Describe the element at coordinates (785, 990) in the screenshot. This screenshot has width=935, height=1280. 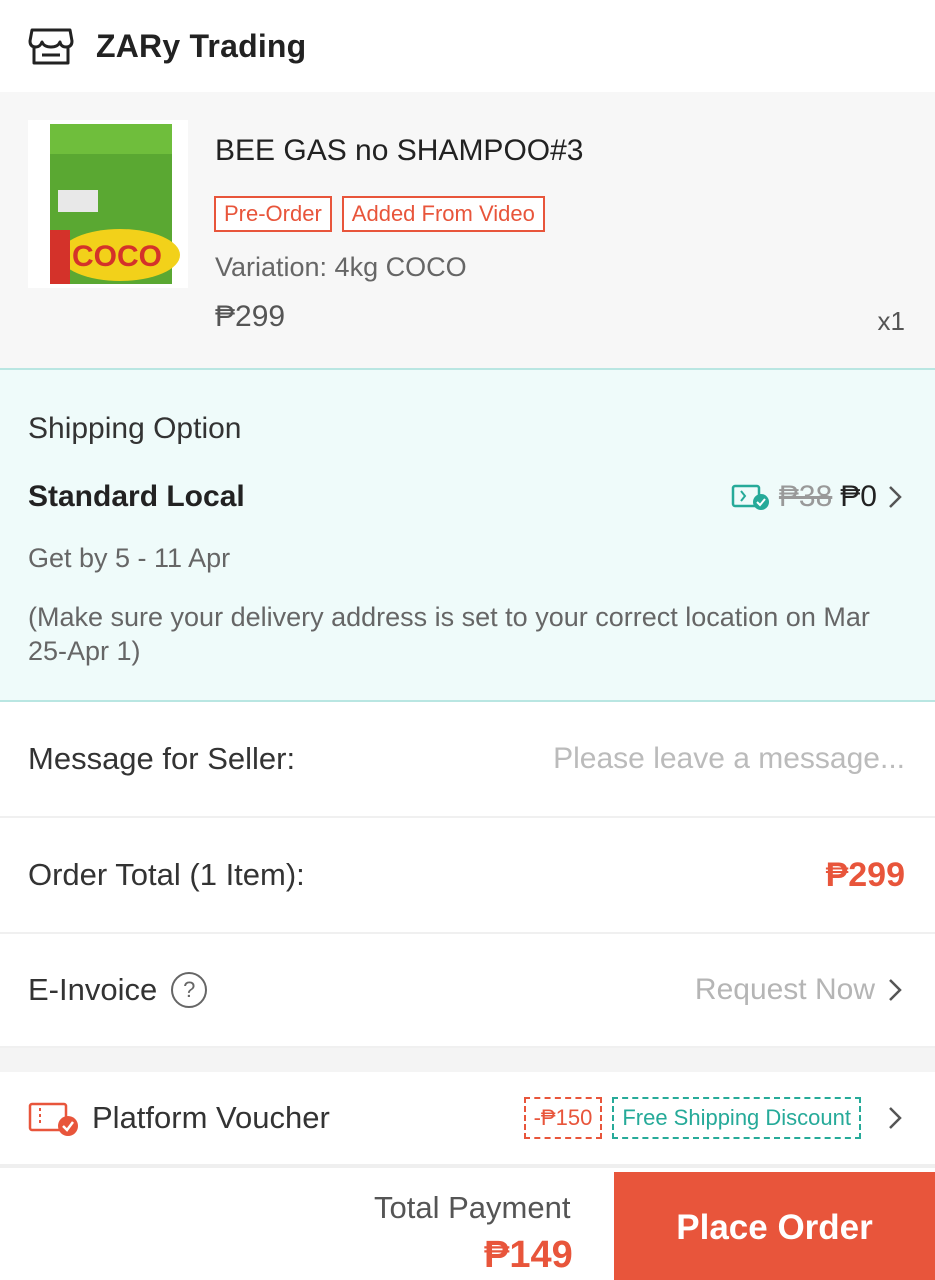
I see `request-now-link: Request Now` at that location.